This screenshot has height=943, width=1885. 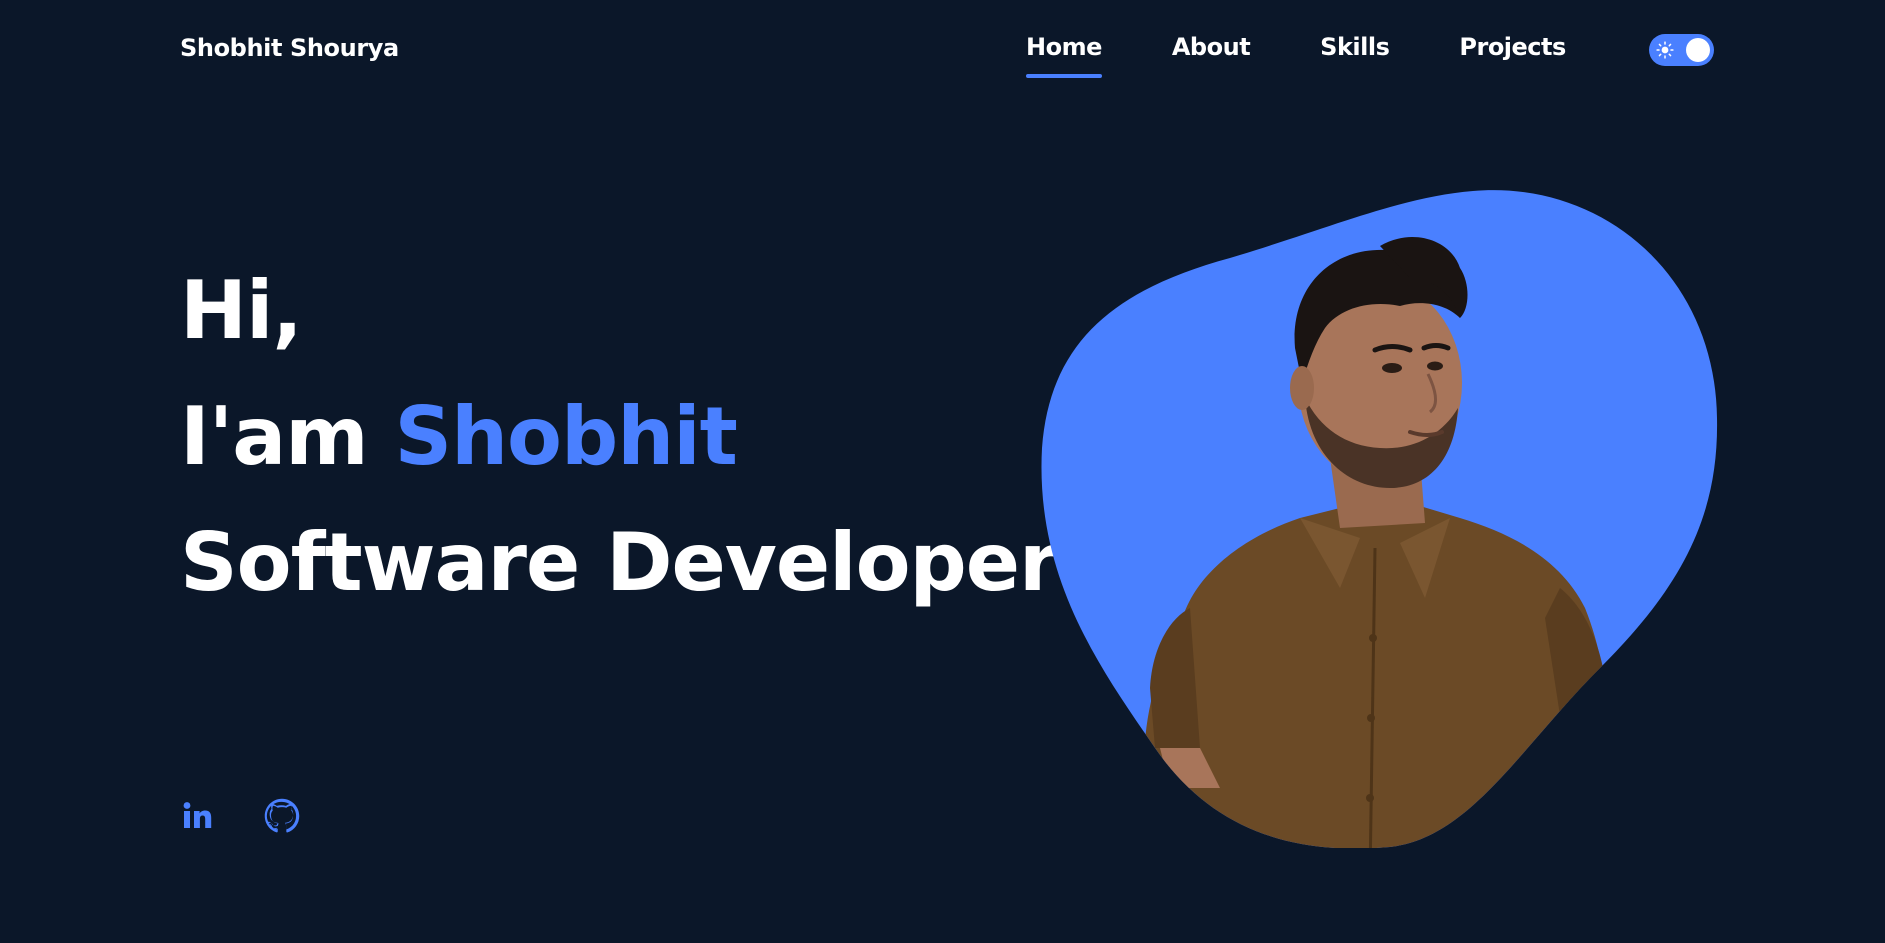 I want to click on github-link, so click(x=282, y=816).